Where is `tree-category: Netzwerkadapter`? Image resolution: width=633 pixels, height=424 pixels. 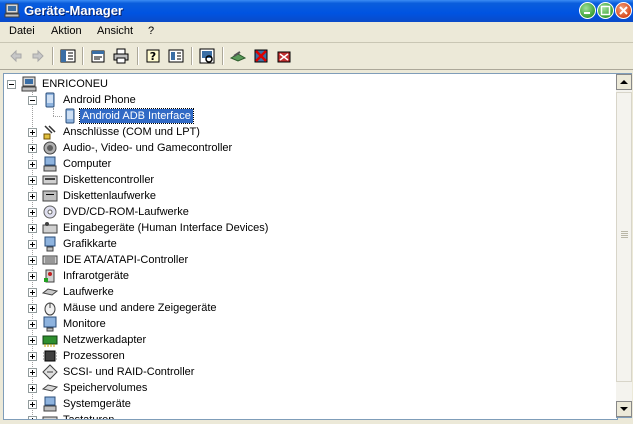
tree-category: Netzwerkadapter is located at coordinates (204, 340).